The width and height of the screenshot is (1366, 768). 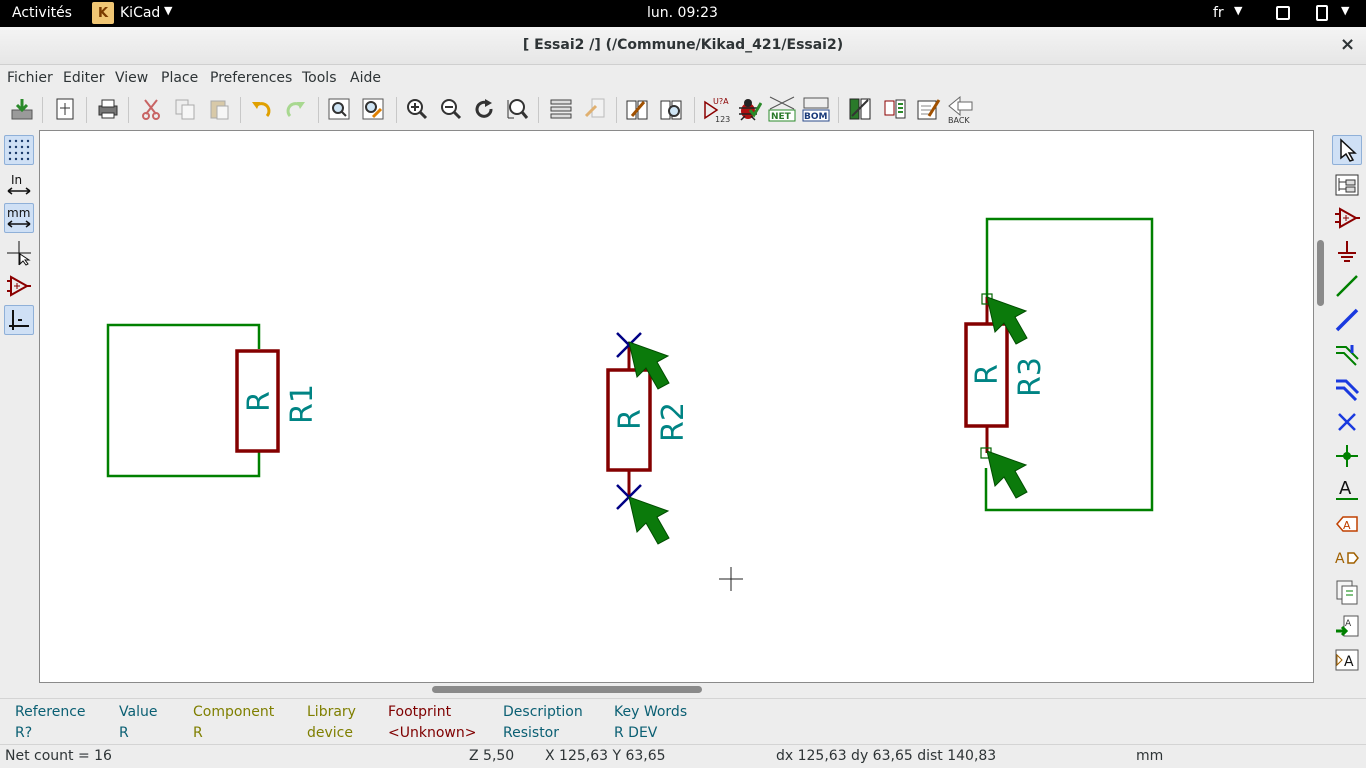 What do you see at coordinates (781, 117) in the screenshot?
I see `netlist-label: NET` at bounding box center [781, 117].